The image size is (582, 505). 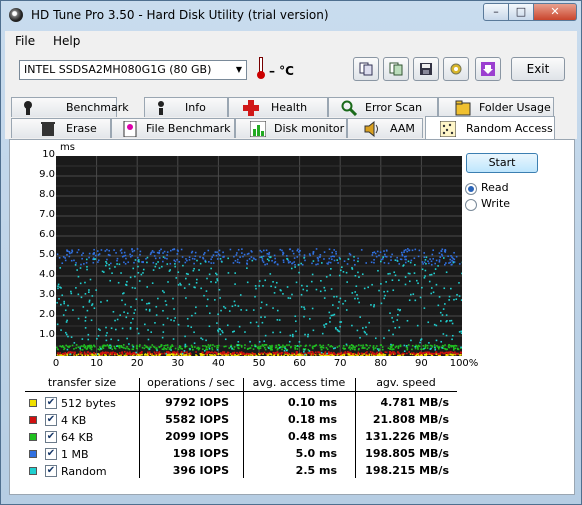 What do you see at coordinates (496, 107) in the screenshot?
I see `tab-folder-usage: Folder Usage` at bounding box center [496, 107].